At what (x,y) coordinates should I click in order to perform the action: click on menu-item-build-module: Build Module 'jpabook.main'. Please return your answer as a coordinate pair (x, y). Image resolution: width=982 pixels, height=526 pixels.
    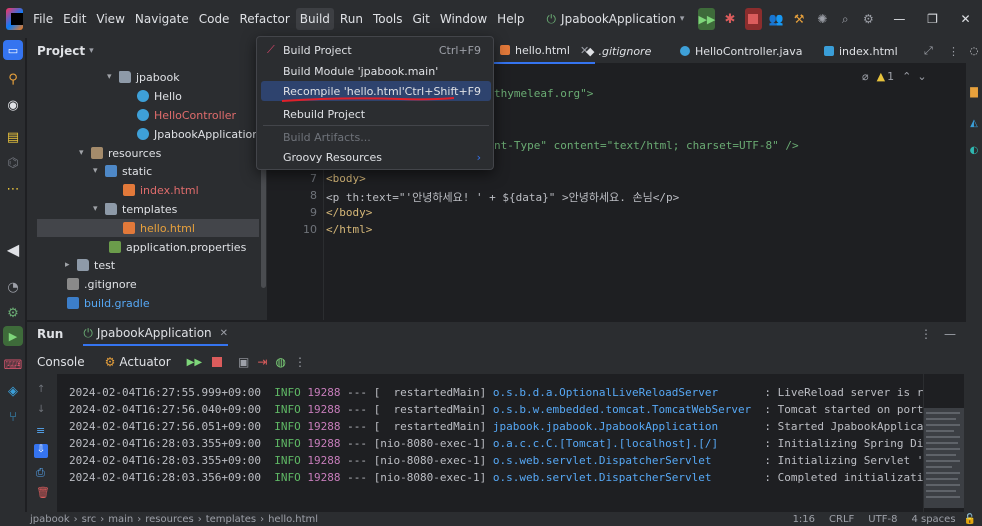
    Looking at the image, I should click on (376, 71).